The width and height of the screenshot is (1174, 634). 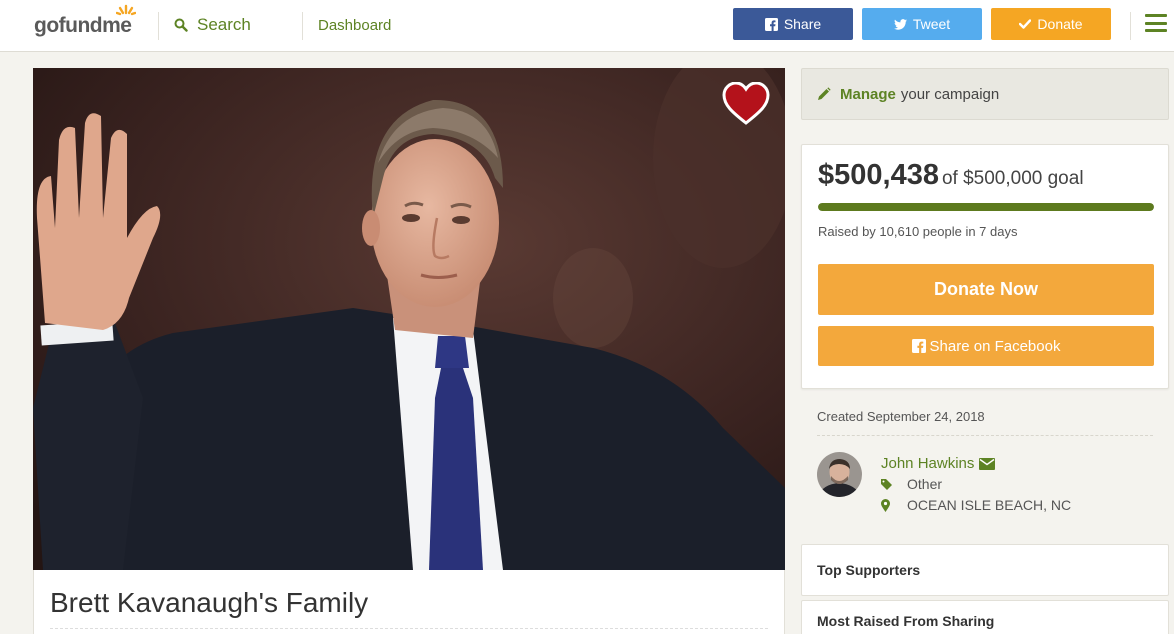 What do you see at coordinates (354, 25) in the screenshot?
I see `dashboard-link: Dashboard` at bounding box center [354, 25].